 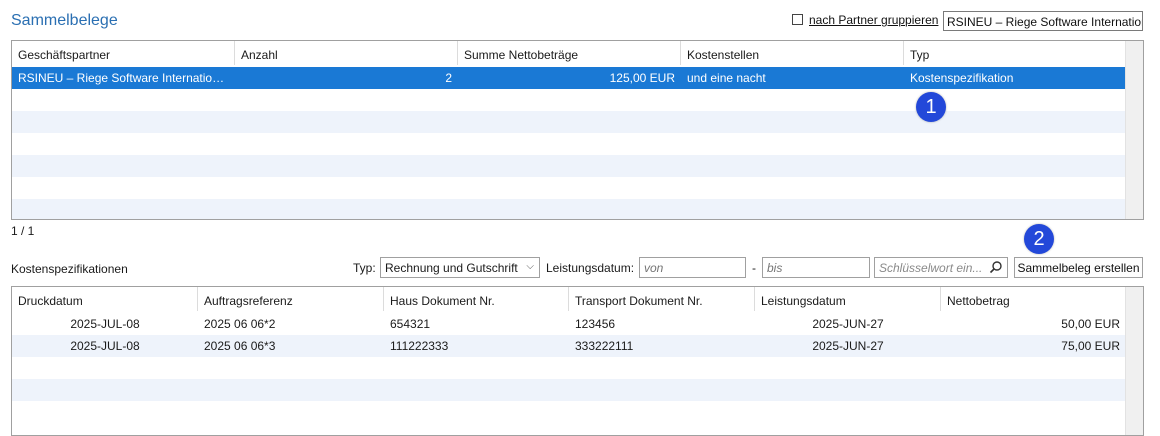 What do you see at coordinates (1078, 267) in the screenshot?
I see `create-sammelbeleg-button: Sammelbeleg erstellen` at bounding box center [1078, 267].